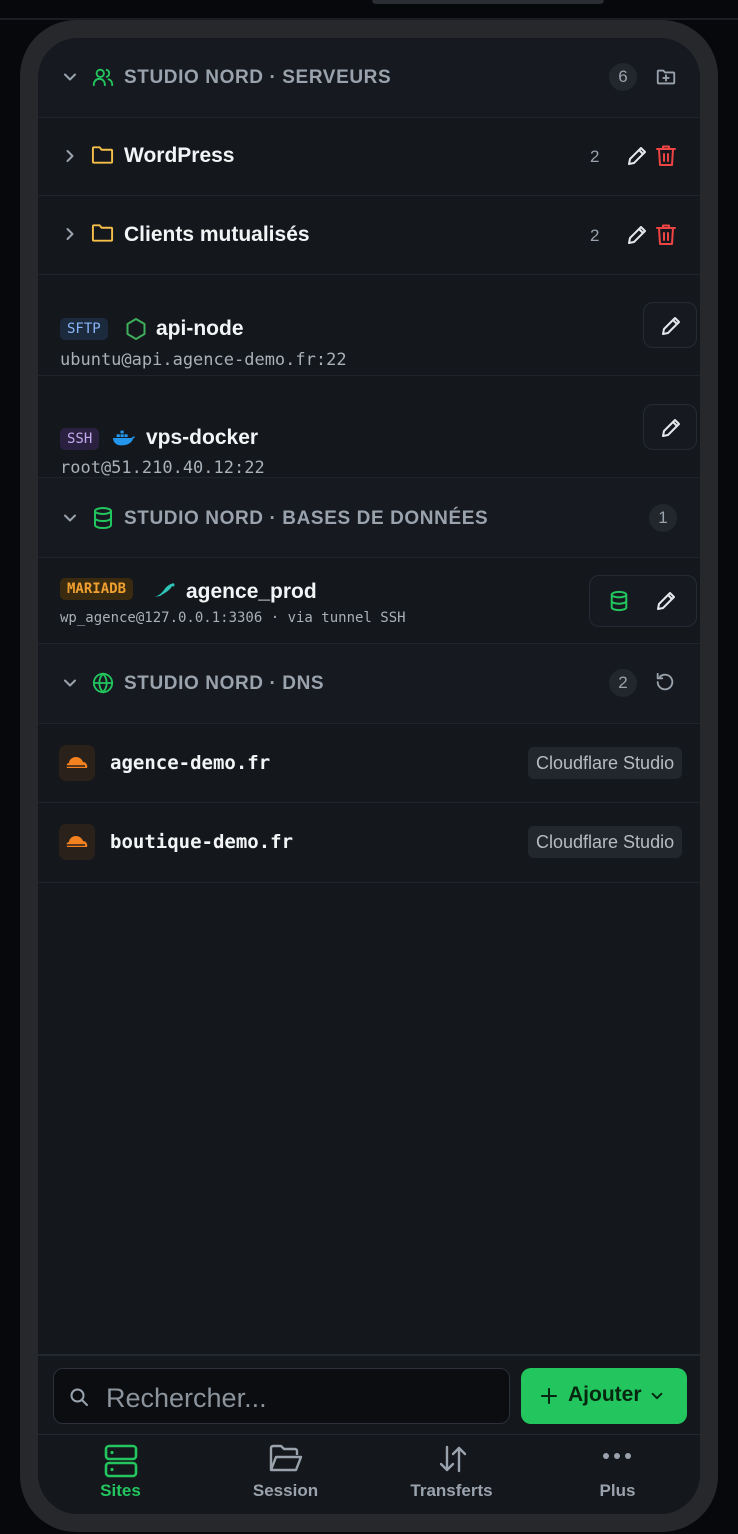  What do you see at coordinates (84, 329) in the screenshot?
I see `protocol-tag: SFTP` at bounding box center [84, 329].